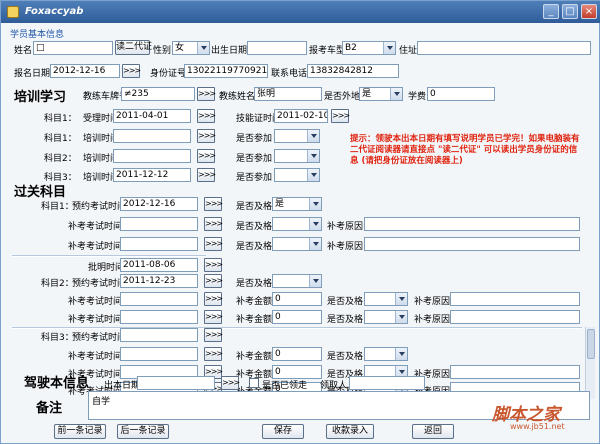 The height and width of the screenshot is (444, 600). Describe the element at coordinates (152, 116) in the screenshot. I see `accept-time-input: 2011-04-01` at that location.